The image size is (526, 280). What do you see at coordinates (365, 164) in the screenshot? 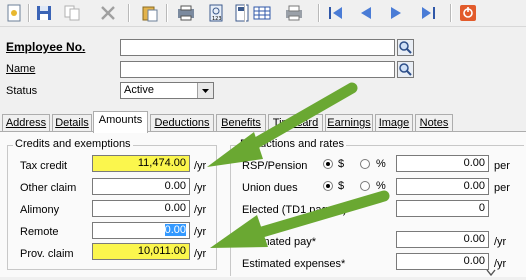
I see `rsp-percent-radio` at bounding box center [365, 164].